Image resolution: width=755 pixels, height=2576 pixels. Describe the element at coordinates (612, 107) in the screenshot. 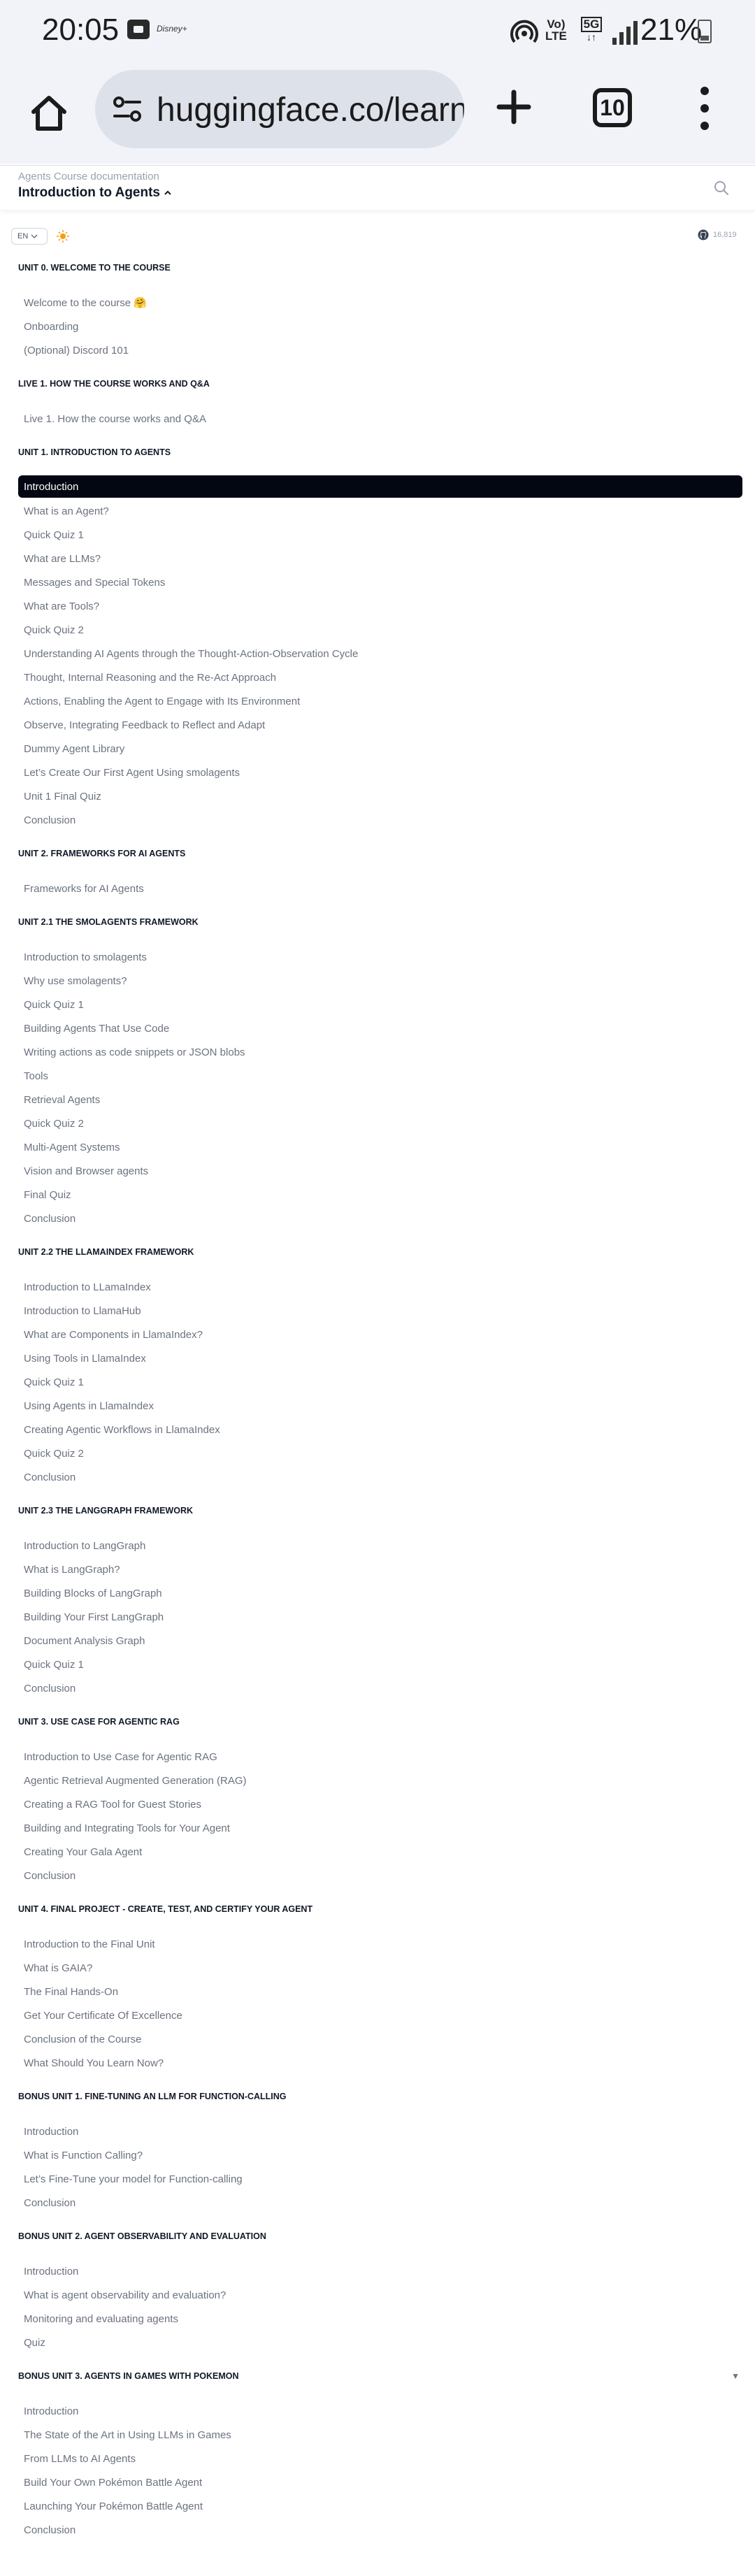

I see `tabs-icon: 10` at that location.